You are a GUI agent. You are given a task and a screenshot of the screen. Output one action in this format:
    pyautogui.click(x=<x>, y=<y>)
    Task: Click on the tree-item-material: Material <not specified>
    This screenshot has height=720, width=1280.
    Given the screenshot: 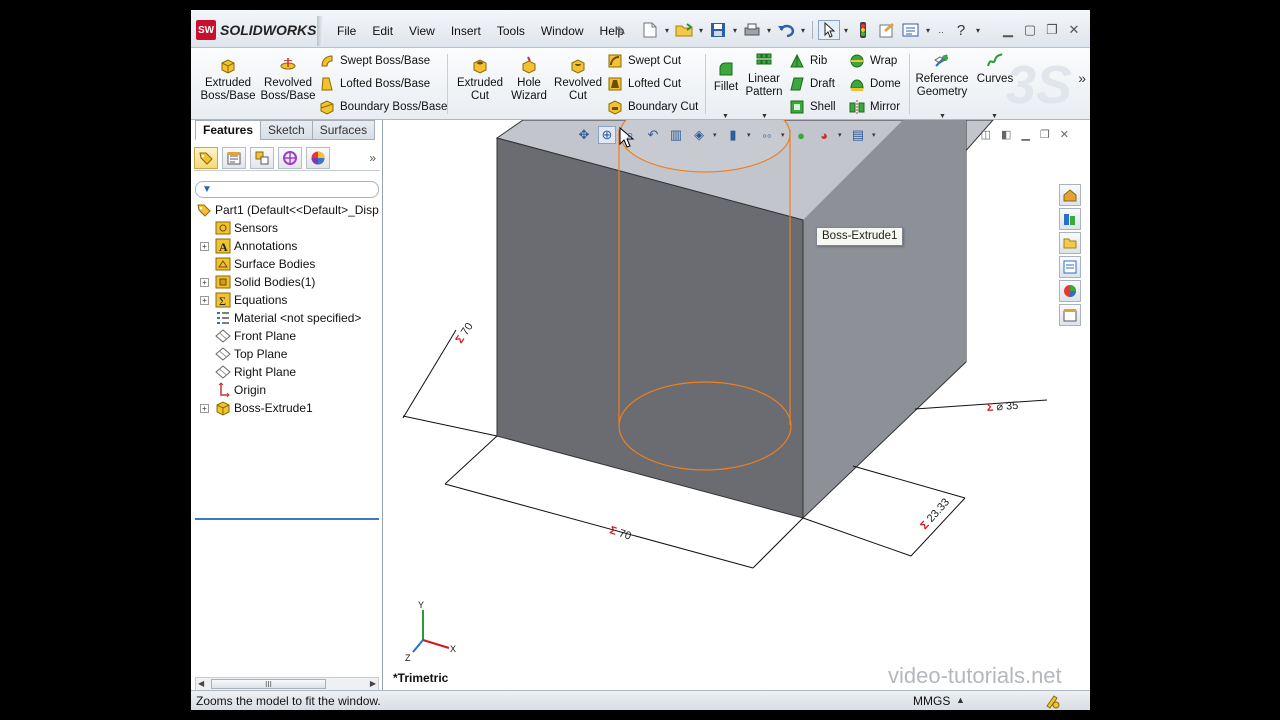 What is the action you would take?
    pyautogui.click(x=287, y=318)
    